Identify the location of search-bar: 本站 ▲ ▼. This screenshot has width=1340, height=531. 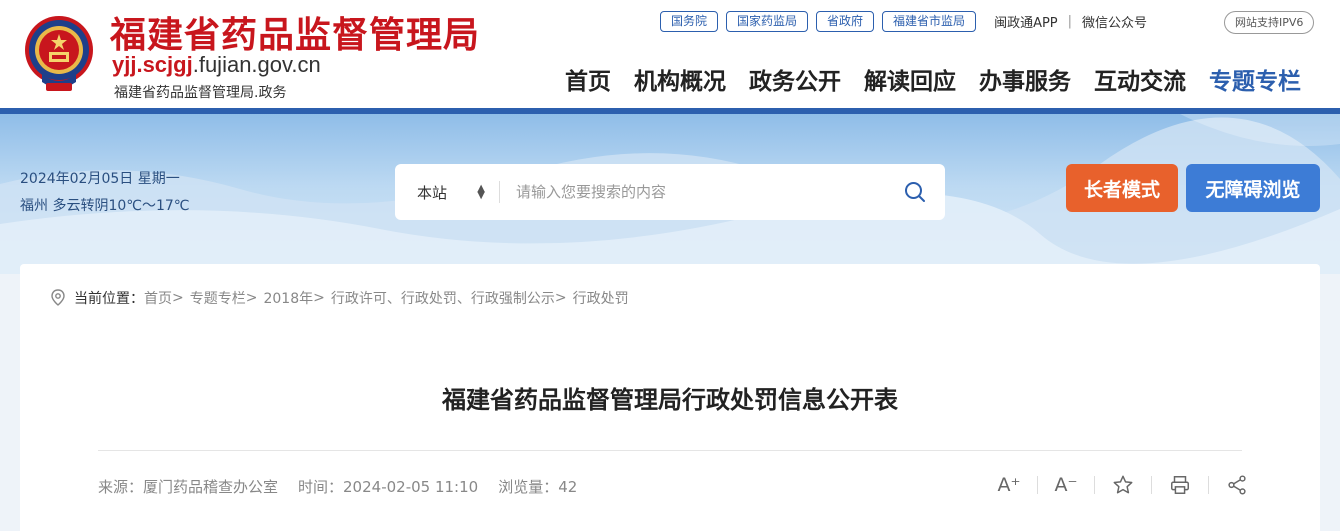
(670, 192).